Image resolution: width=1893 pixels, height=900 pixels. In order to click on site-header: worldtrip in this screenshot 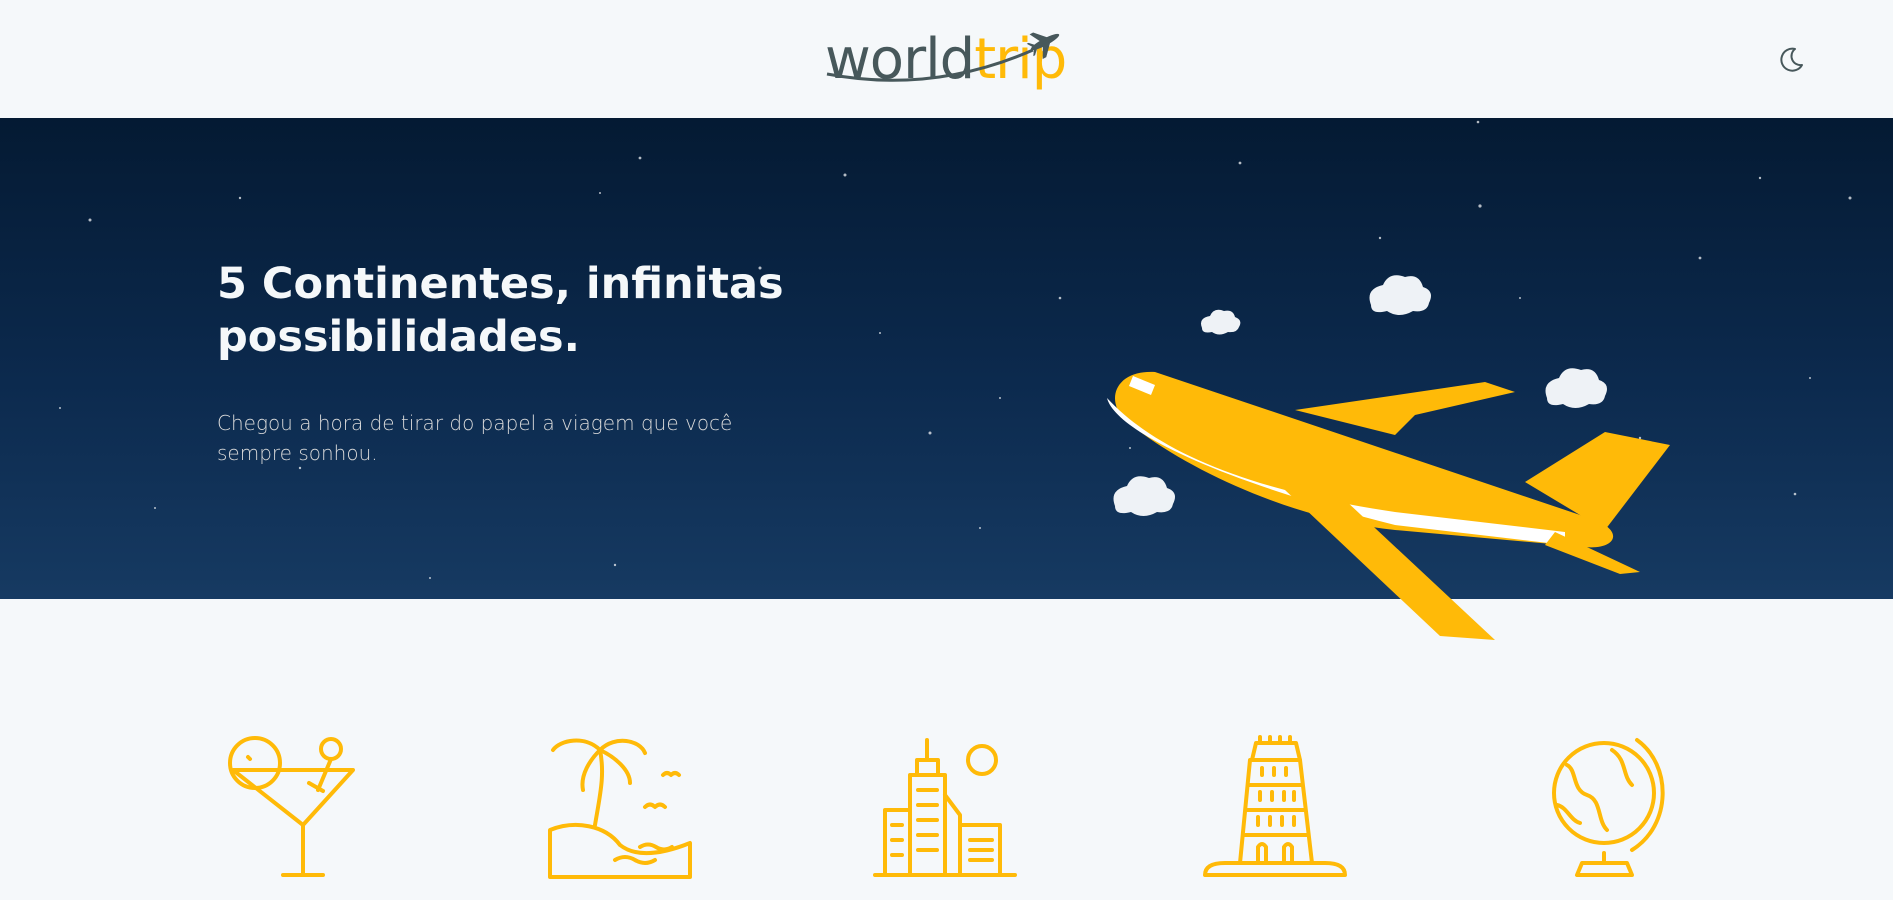, I will do `click(946, 59)`.